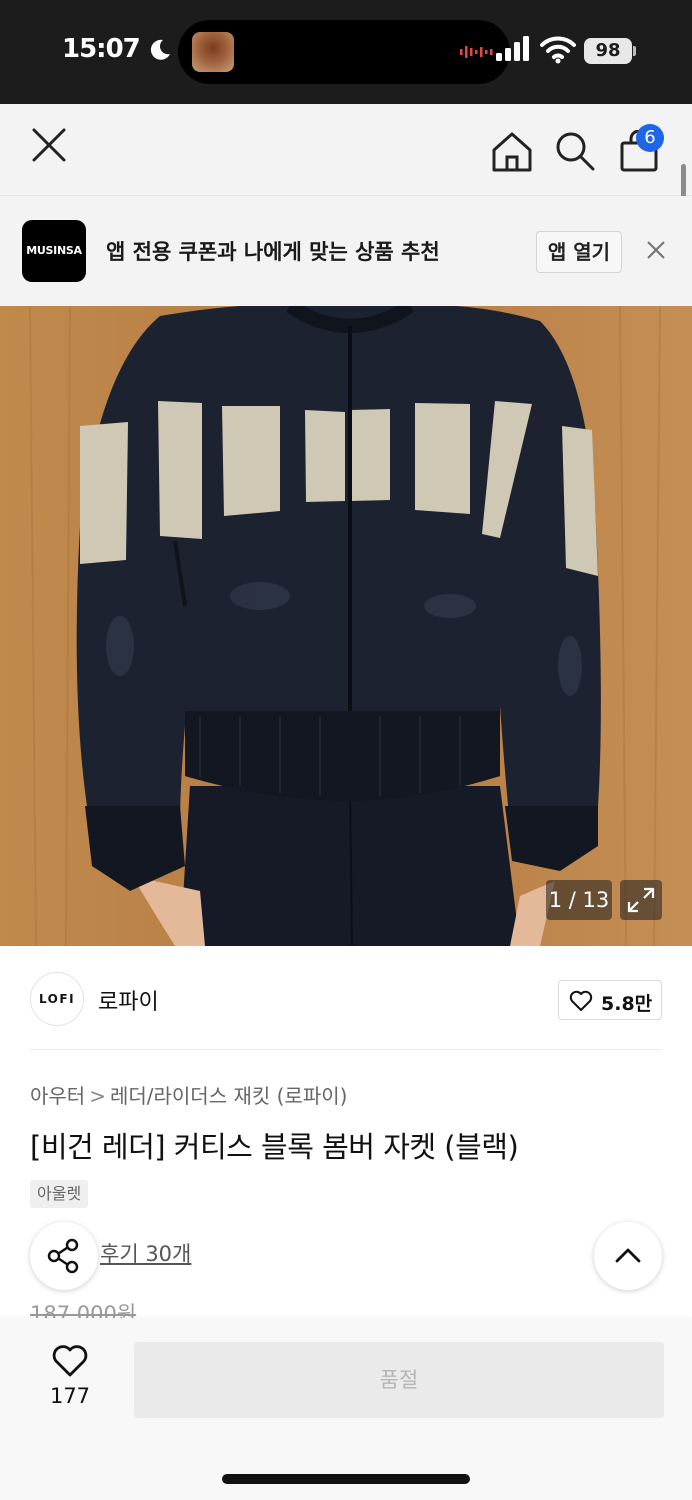  What do you see at coordinates (228, 1096) in the screenshot?
I see `breadcrumb-item-subcategory: 레더/라이더스 재킷 (로파이)` at bounding box center [228, 1096].